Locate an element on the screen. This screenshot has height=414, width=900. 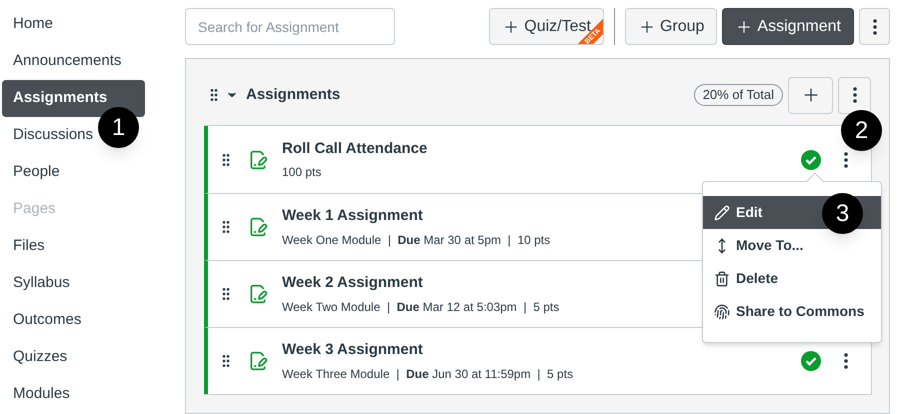
sidebar-item: Syllabus is located at coordinates (36, 283).